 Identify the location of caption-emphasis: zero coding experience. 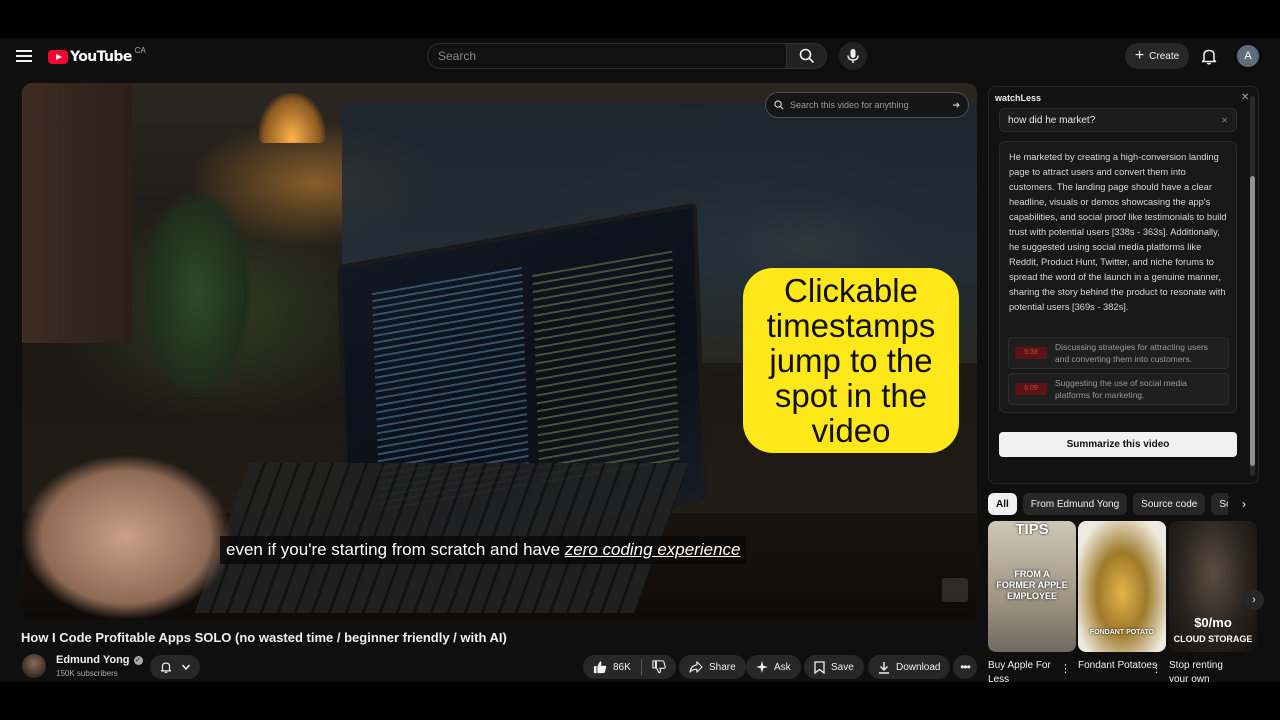
(652, 549).